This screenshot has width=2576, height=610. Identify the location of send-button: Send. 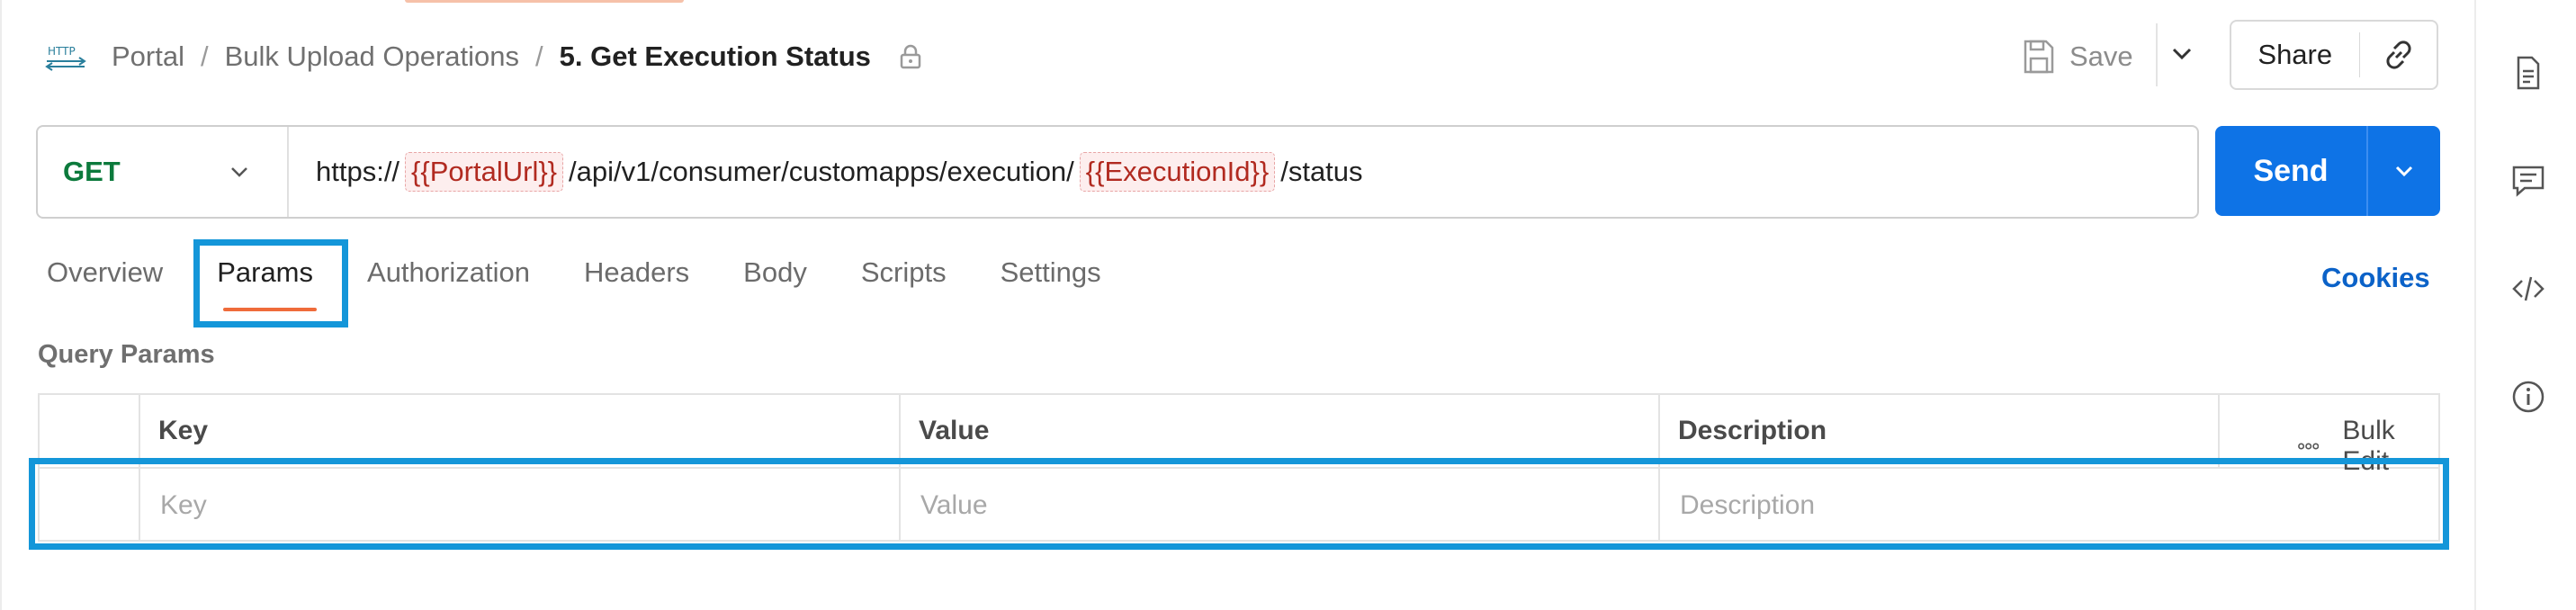
(2291, 171).